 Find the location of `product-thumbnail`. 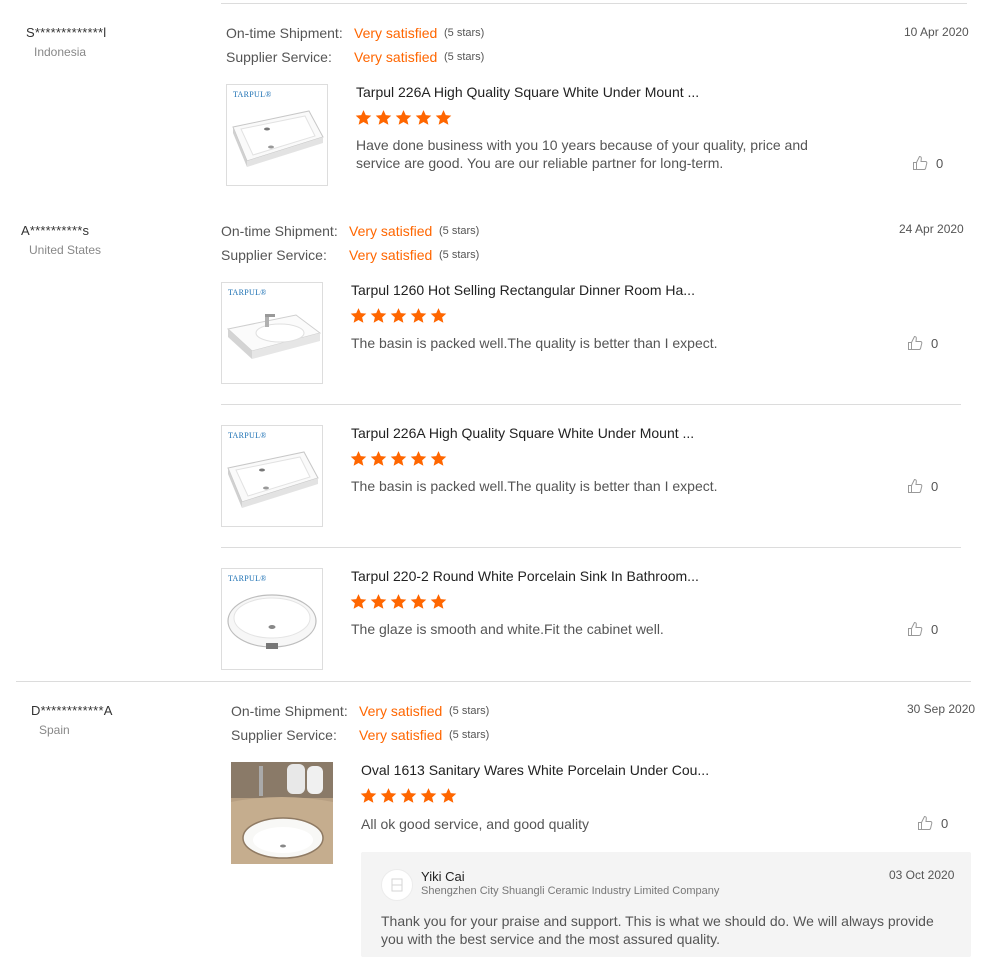

product-thumbnail is located at coordinates (282, 813).